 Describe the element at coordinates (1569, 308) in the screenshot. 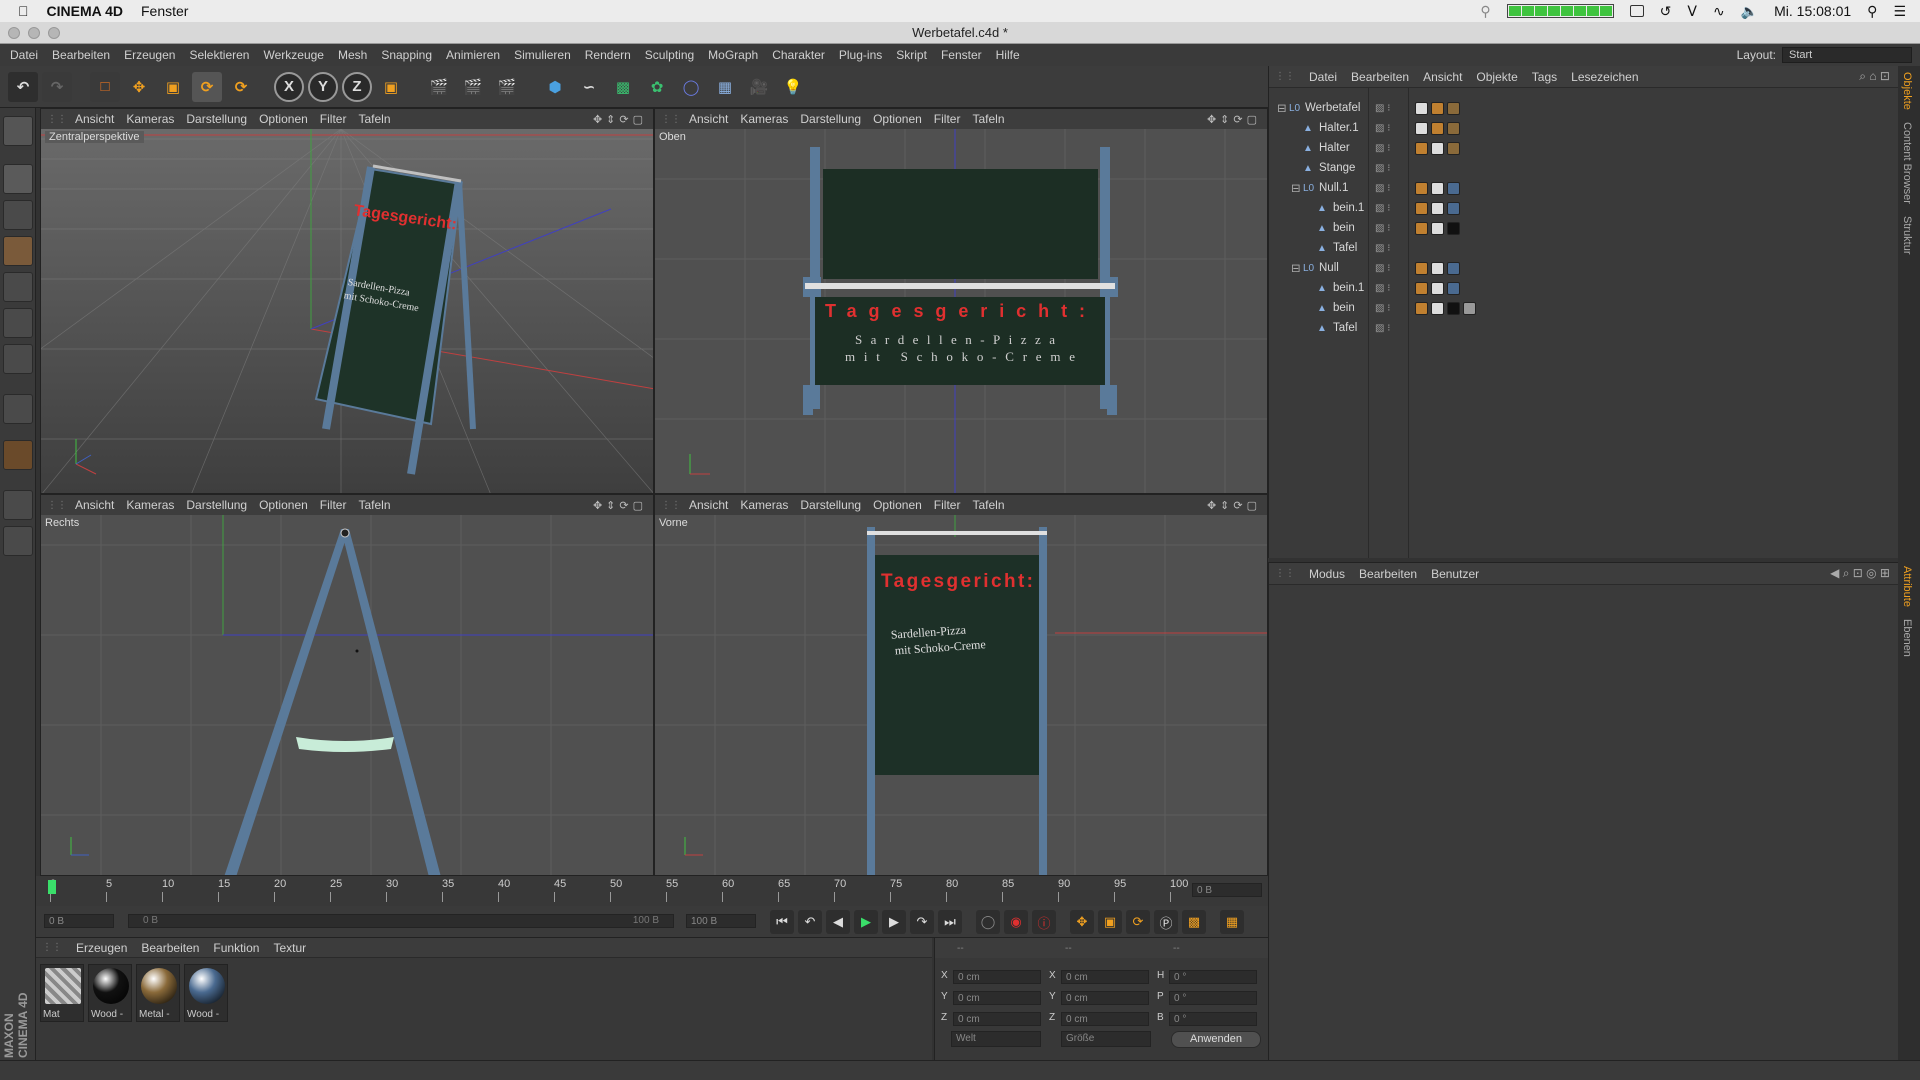

I see `object-row: ▲ bein ▨ ⁝` at that location.